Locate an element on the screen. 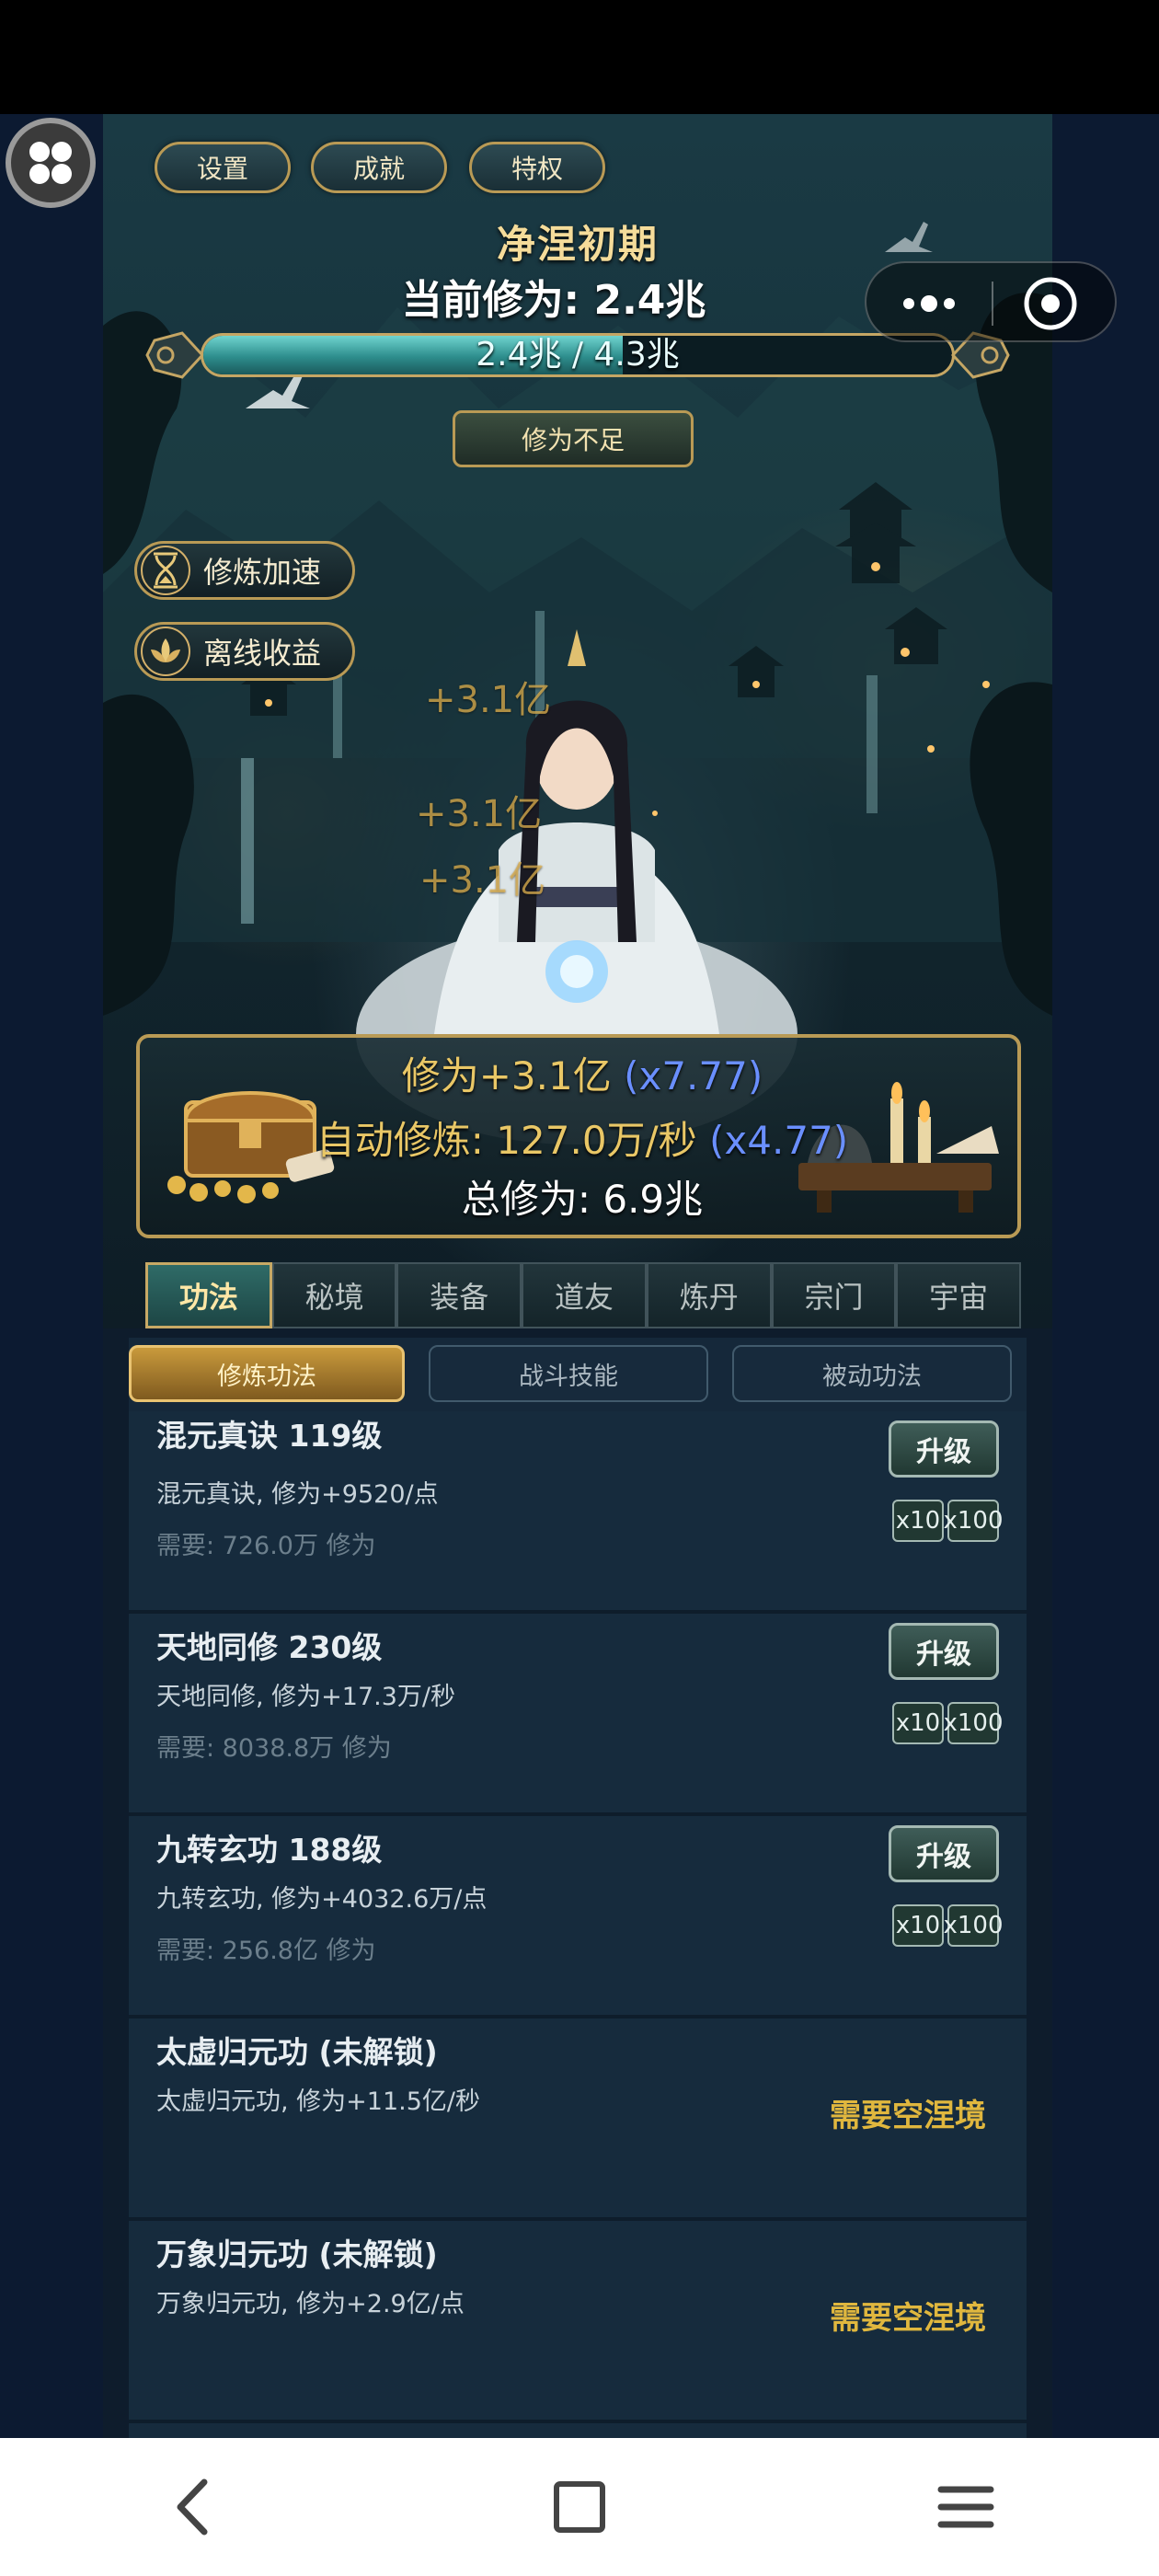 The width and height of the screenshot is (1159, 2576). main-tabs: 功法 秘境 装备 道友 炼丹 宗门 宇宙 is located at coordinates (583, 1295).